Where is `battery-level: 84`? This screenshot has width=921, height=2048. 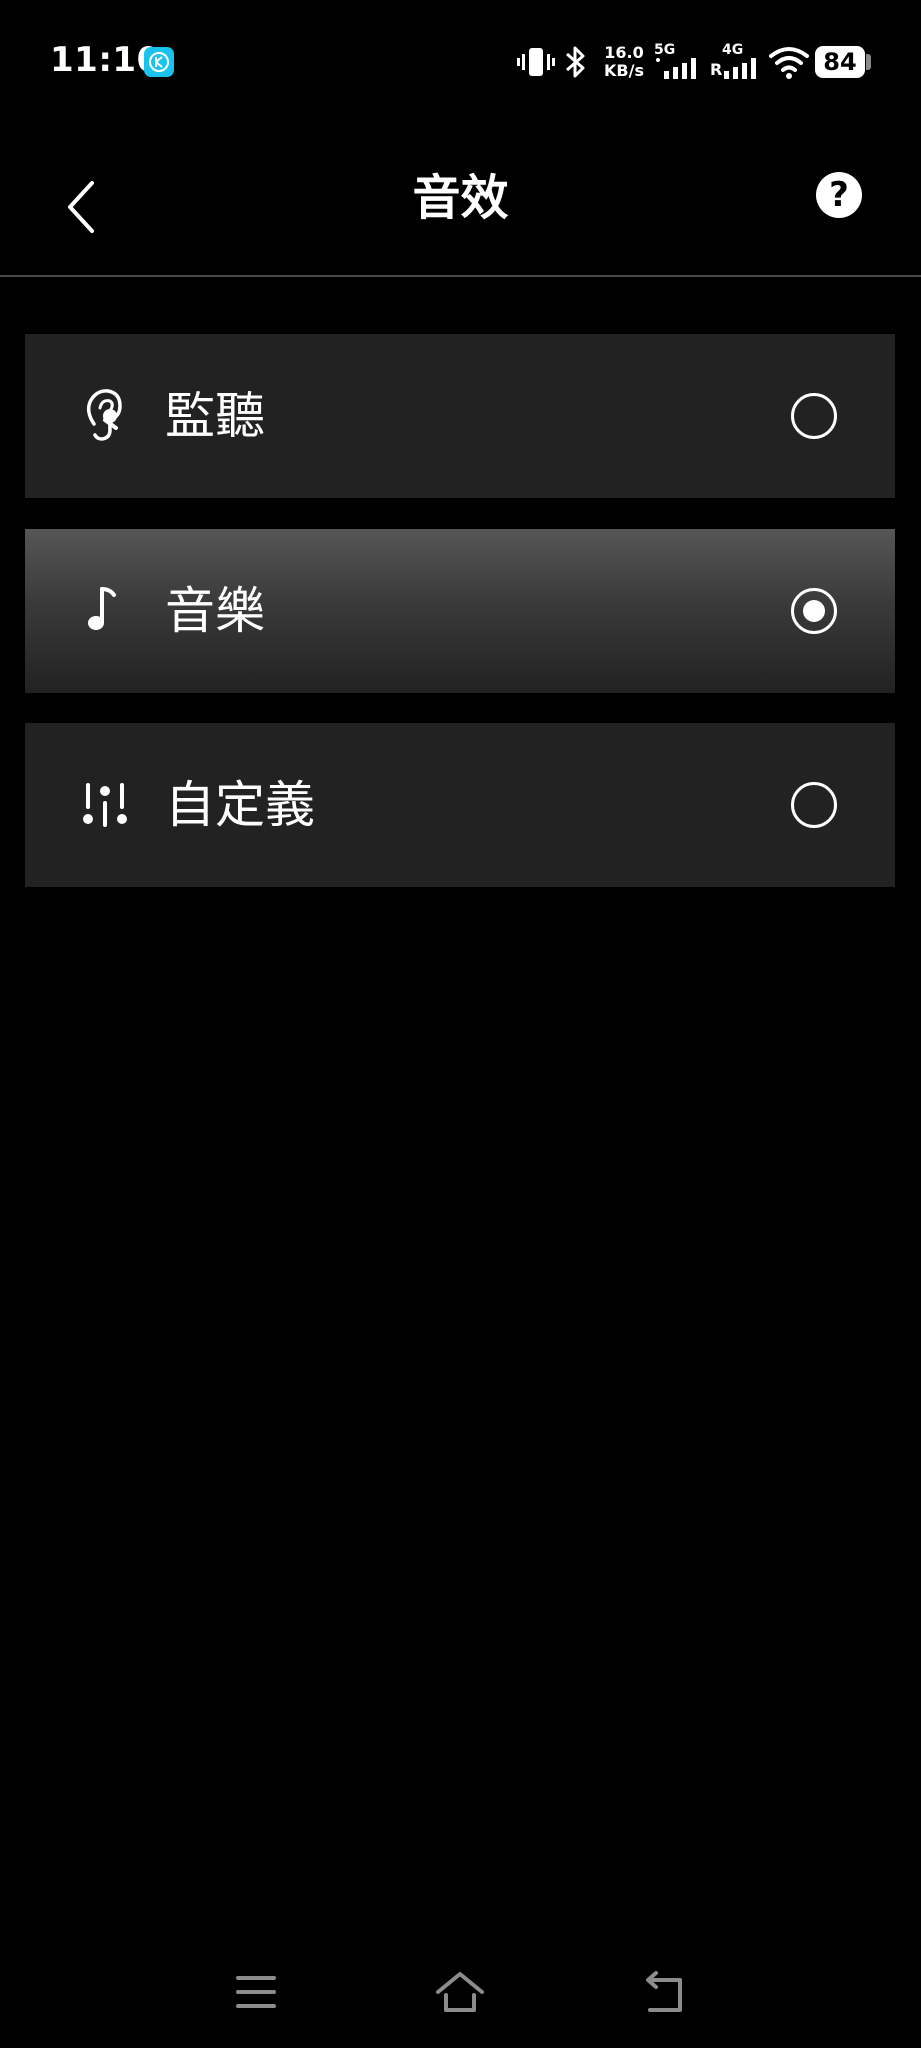
battery-level: 84 is located at coordinates (840, 62).